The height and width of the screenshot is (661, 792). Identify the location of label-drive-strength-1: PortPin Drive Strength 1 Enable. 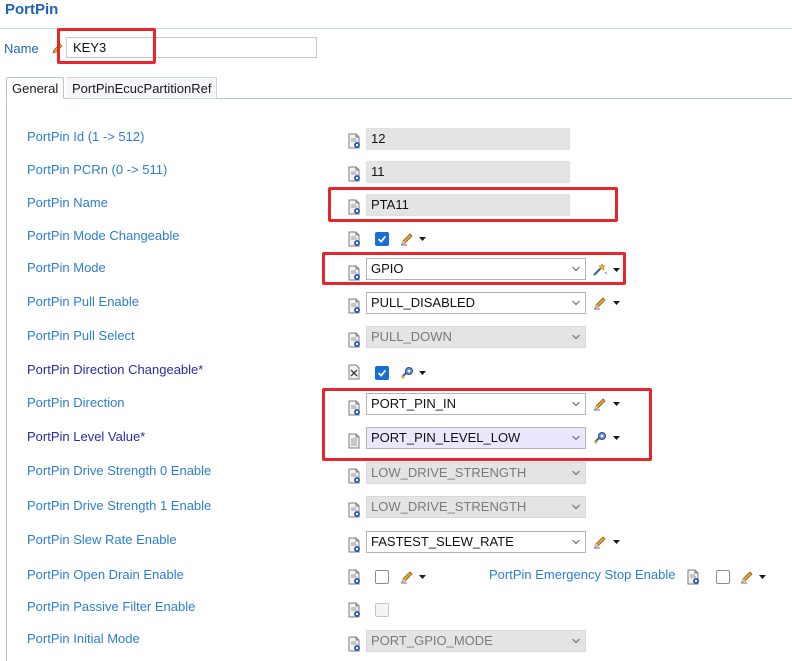
(119, 505).